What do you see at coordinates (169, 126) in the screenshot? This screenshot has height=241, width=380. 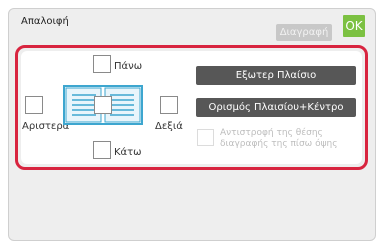 I see `right-label: Δεξιά` at bounding box center [169, 126].